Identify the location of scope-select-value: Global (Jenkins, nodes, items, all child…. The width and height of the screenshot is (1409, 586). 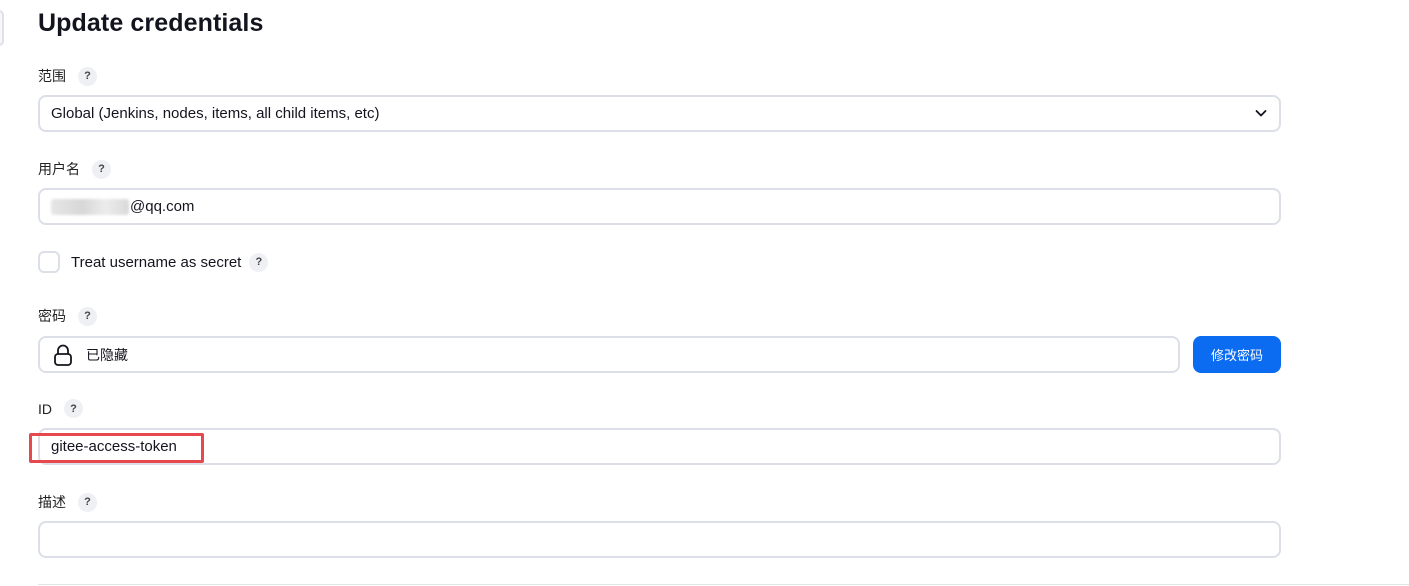
(215, 113).